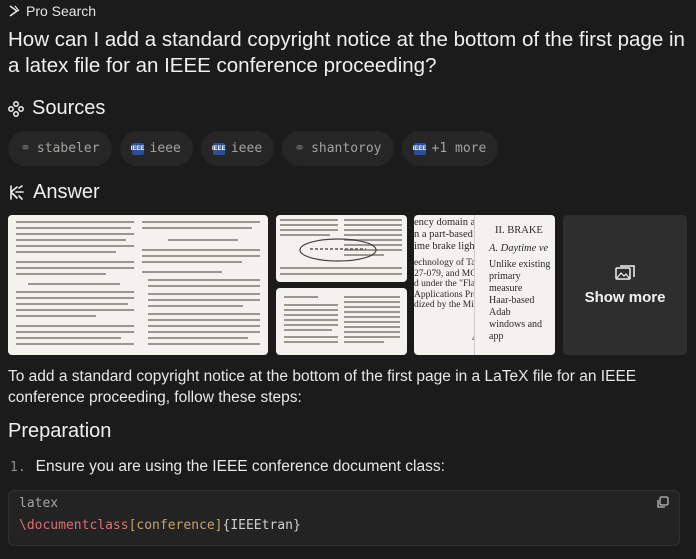 The width and height of the screenshot is (696, 559). Describe the element at coordinates (68, 148) in the screenshot. I see `source-chip-label: stabeler` at that location.